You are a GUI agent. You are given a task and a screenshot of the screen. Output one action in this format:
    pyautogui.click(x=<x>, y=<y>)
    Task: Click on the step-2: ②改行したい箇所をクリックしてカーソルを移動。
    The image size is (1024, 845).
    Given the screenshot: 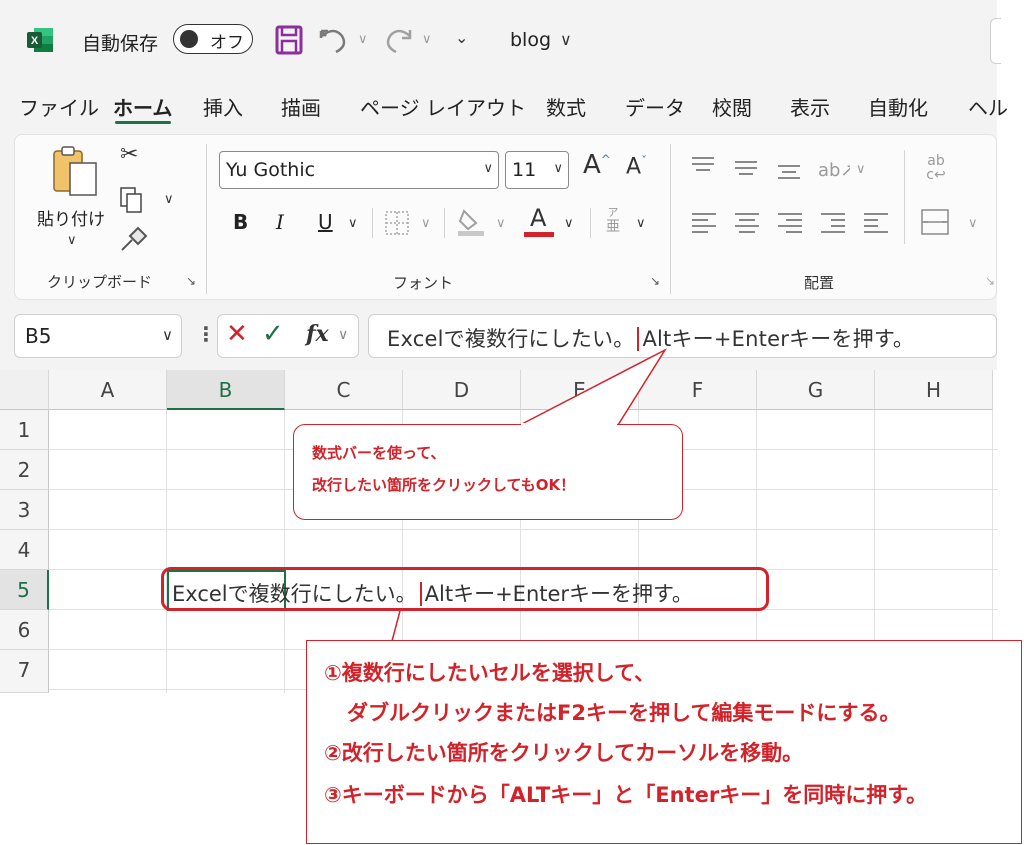 What is the action you would take?
    pyautogui.click(x=564, y=753)
    